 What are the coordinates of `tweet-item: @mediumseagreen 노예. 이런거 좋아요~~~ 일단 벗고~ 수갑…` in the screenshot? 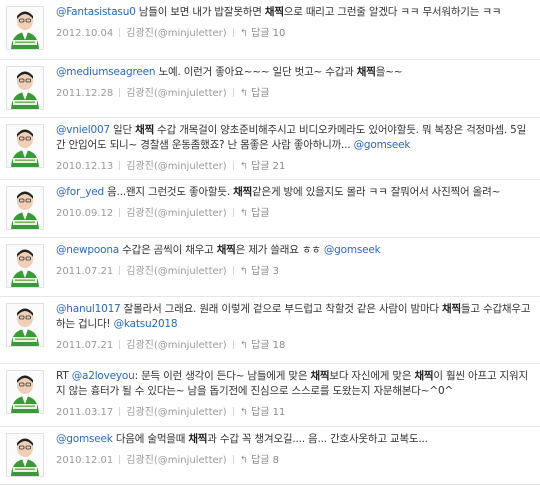 It's located at (270, 89).